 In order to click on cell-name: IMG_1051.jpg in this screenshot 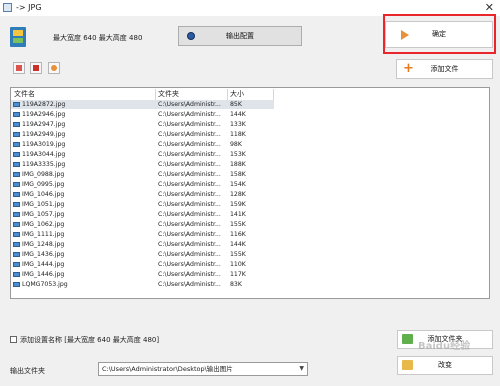, I will do `click(43, 204)`.